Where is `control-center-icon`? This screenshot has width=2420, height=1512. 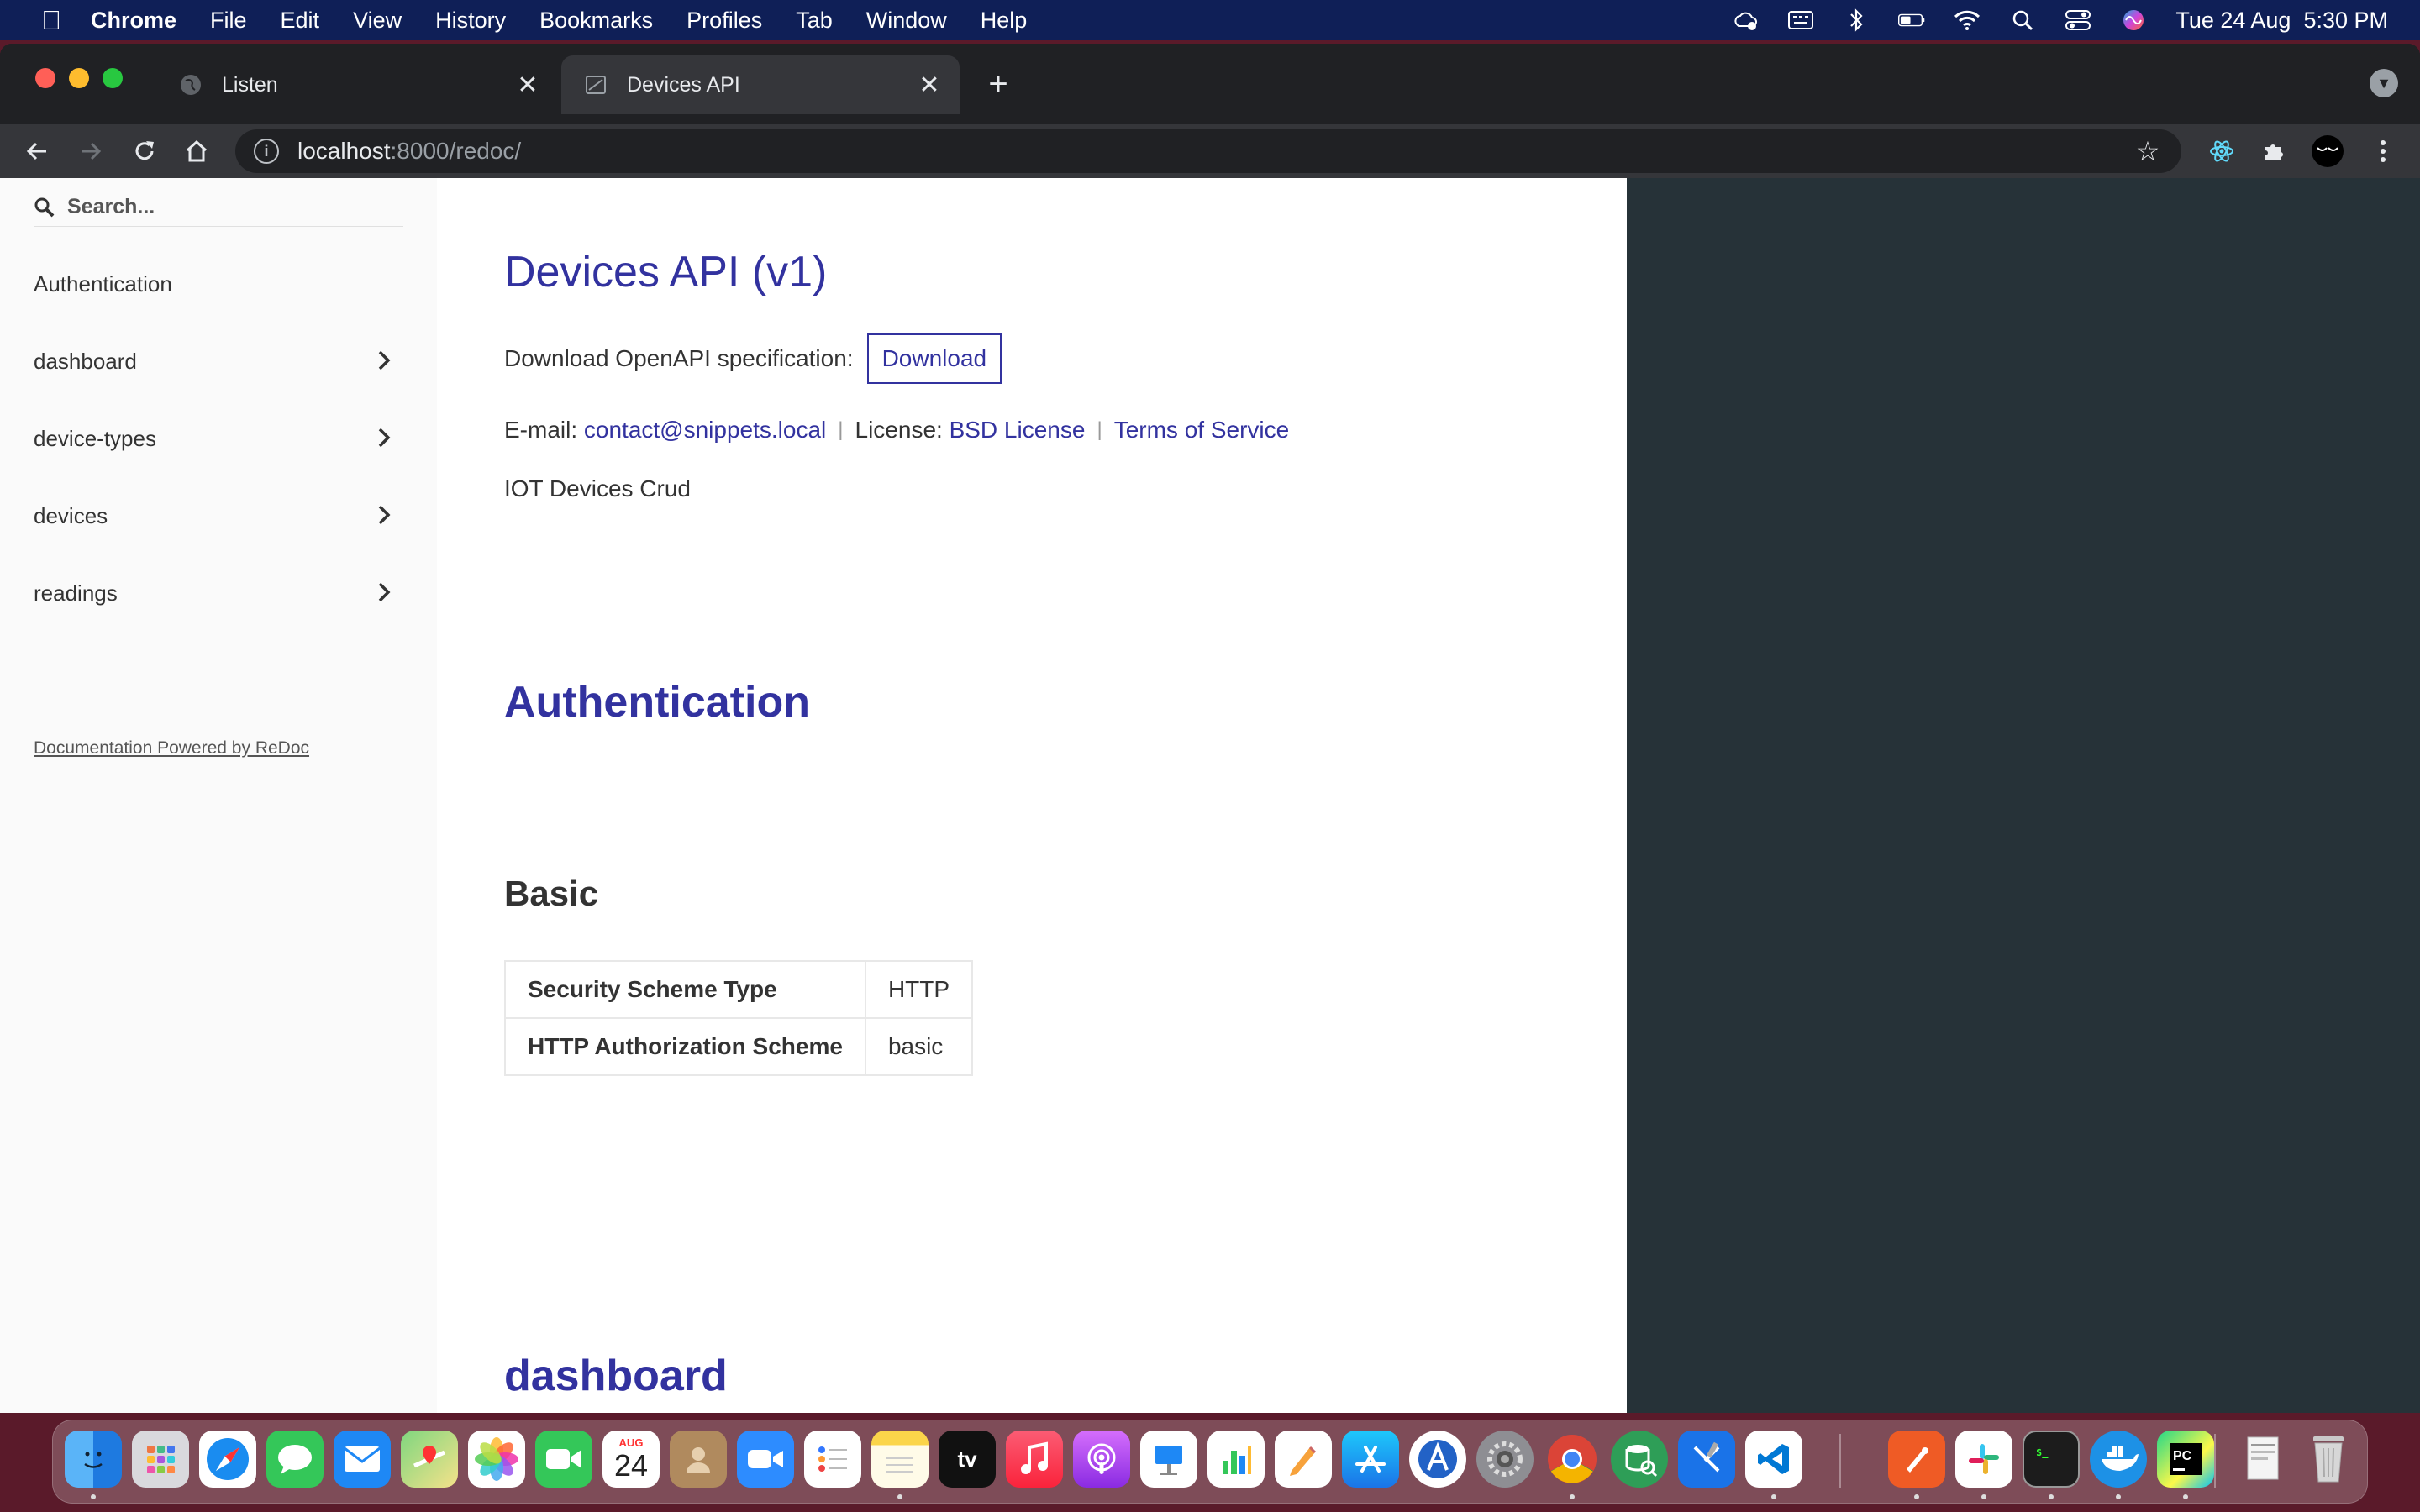
control-center-icon is located at coordinates (2078, 20).